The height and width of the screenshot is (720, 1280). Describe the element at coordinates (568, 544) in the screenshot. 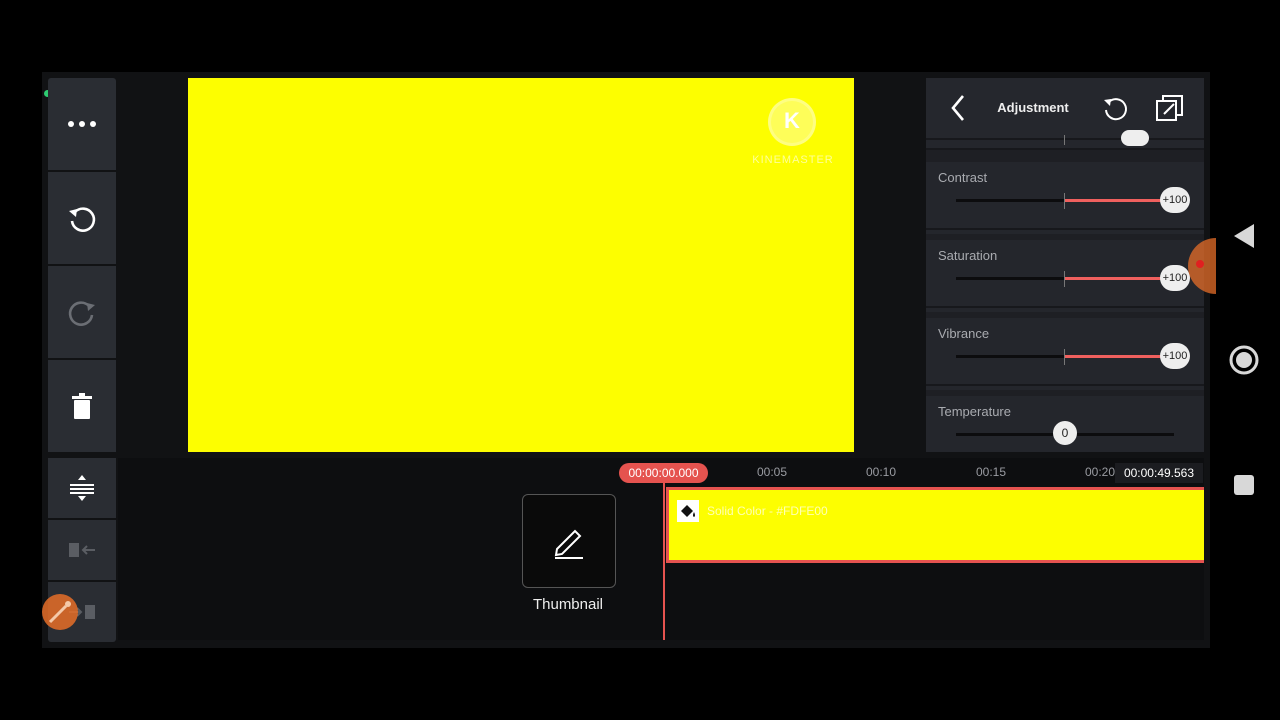

I see `edit-pencil-icon` at that location.